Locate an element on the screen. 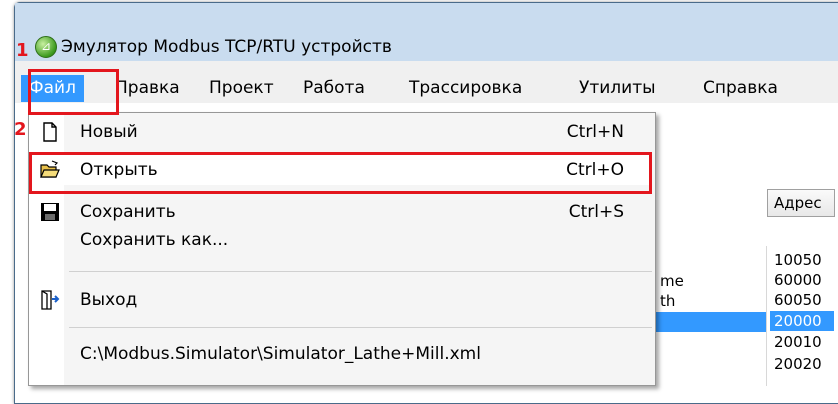 Image resolution: width=838 pixels, height=404 pixels. menu-item-label: Выход is located at coordinates (109, 300).